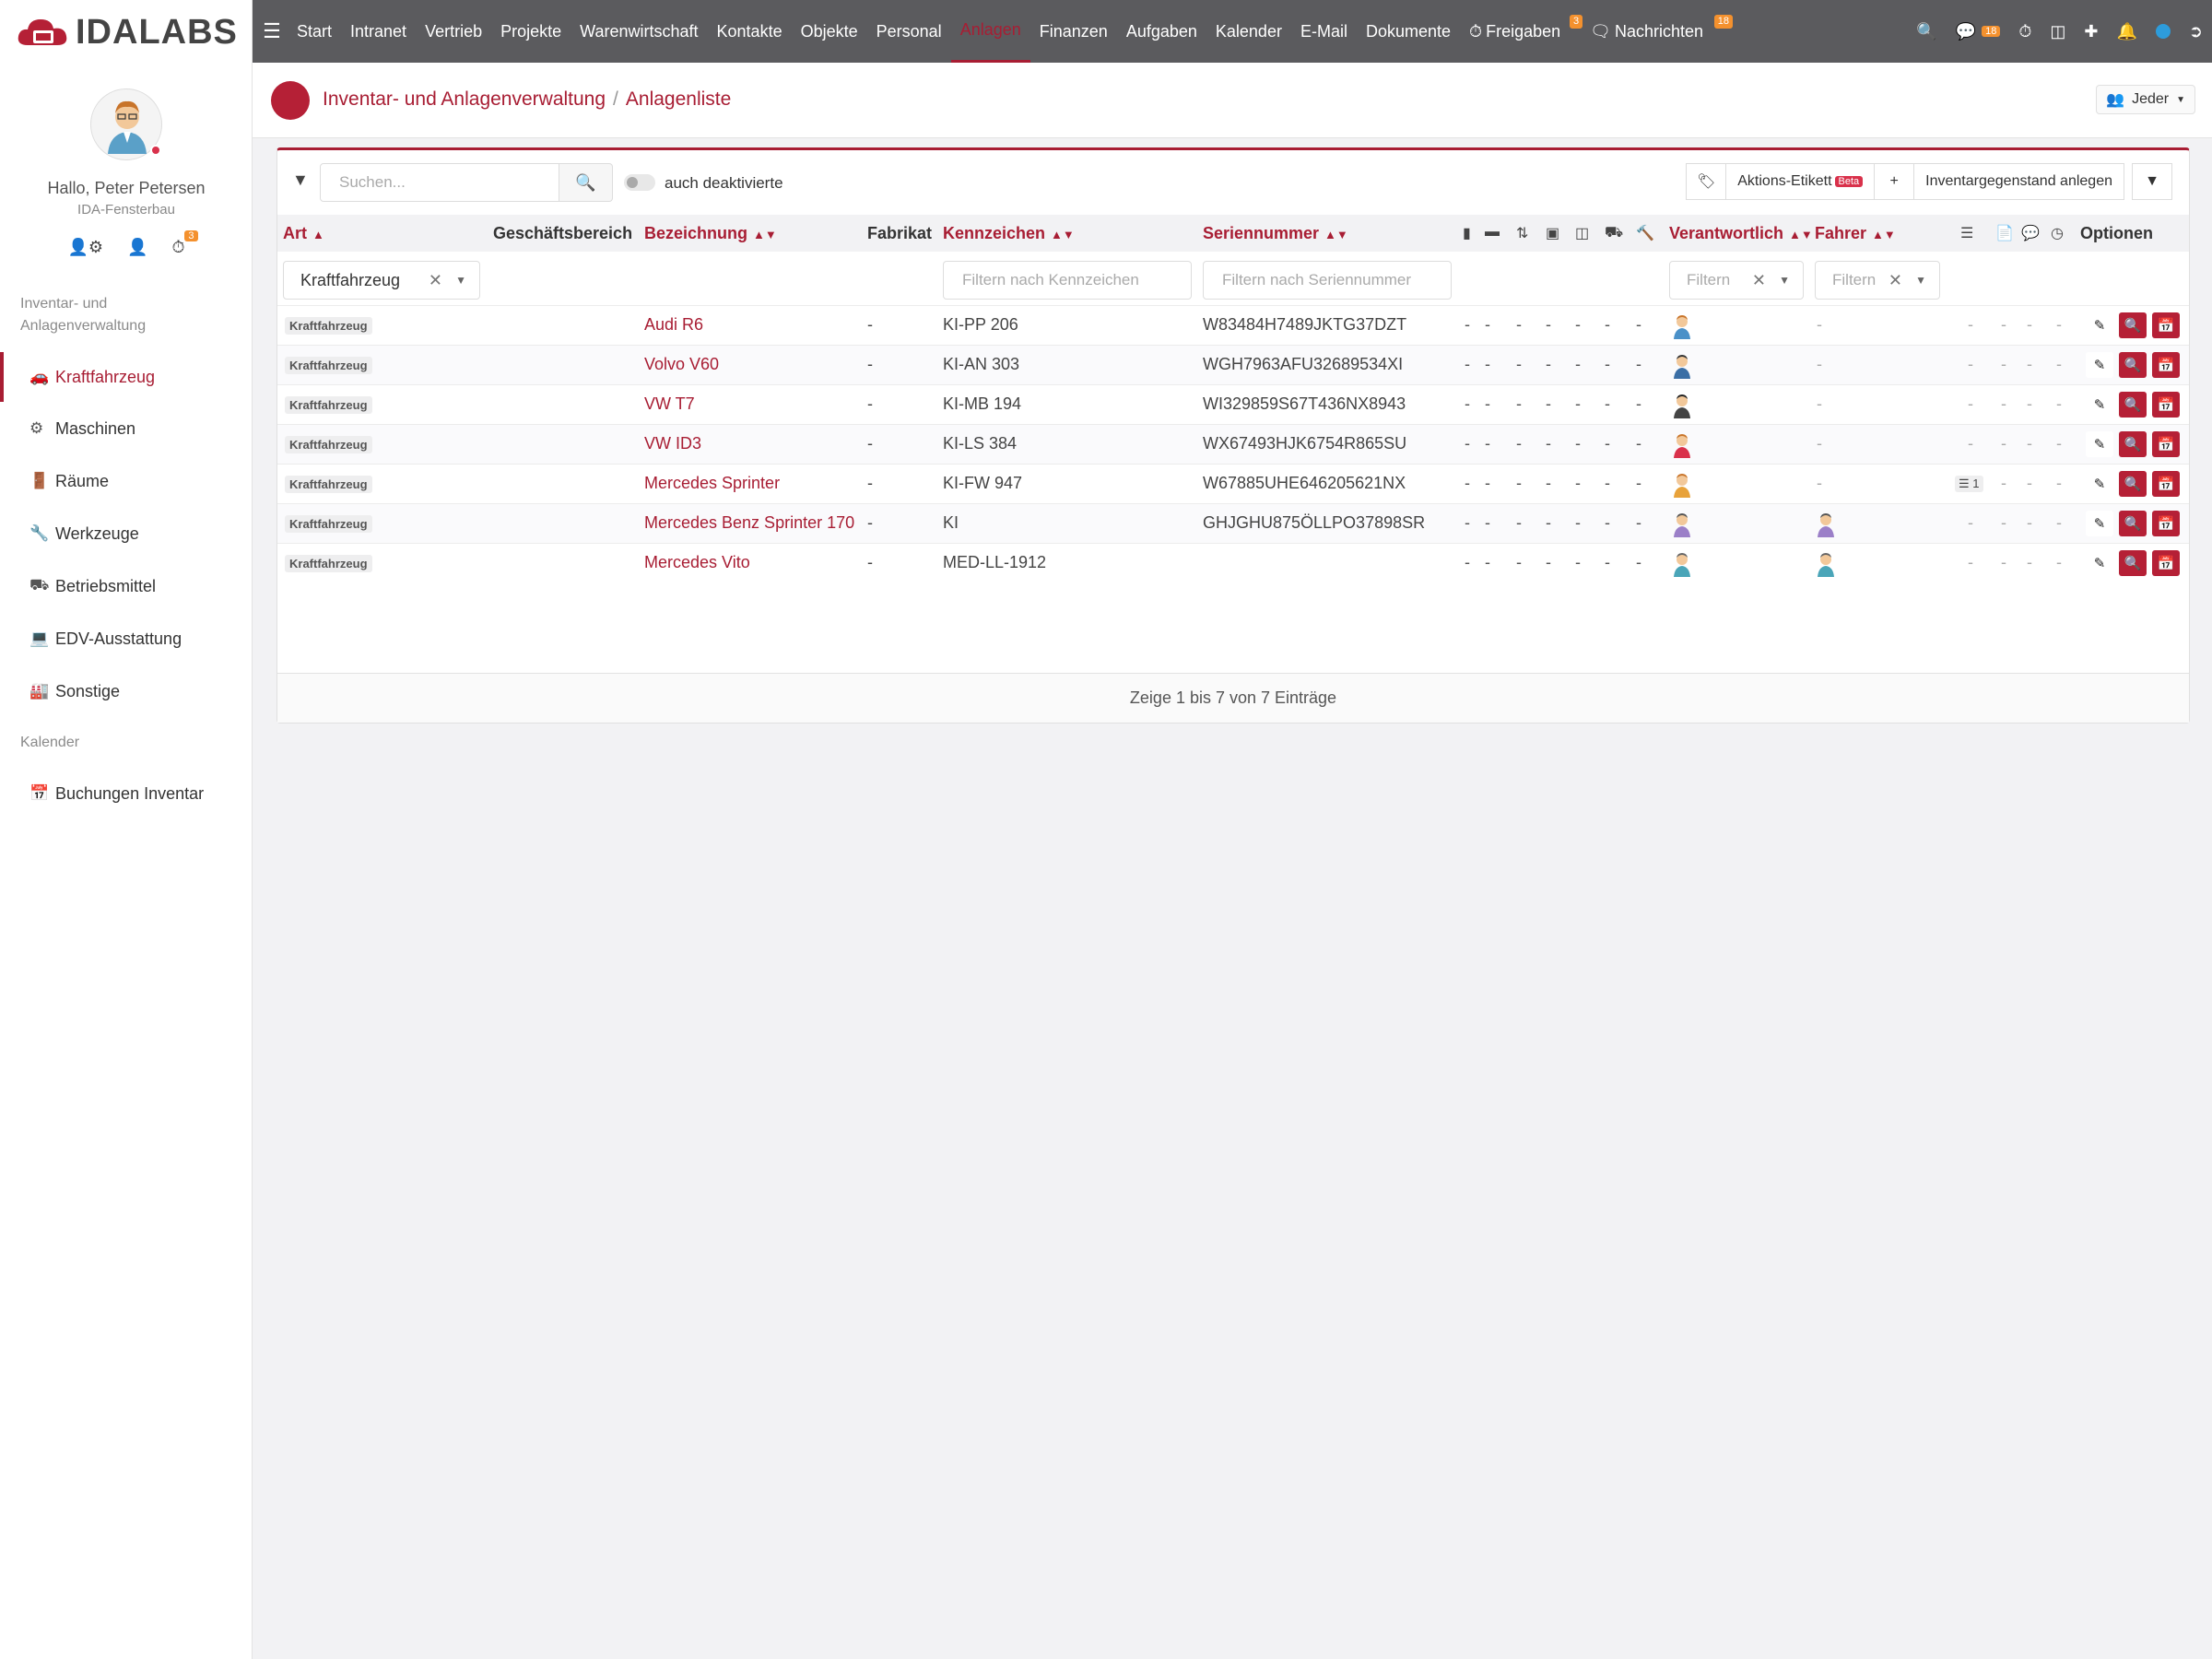 The height and width of the screenshot is (1659, 2212). Describe the element at coordinates (1736, 280) in the screenshot. I see `verantwortlich-filter-select: Filtern ✕ ▼` at that location.